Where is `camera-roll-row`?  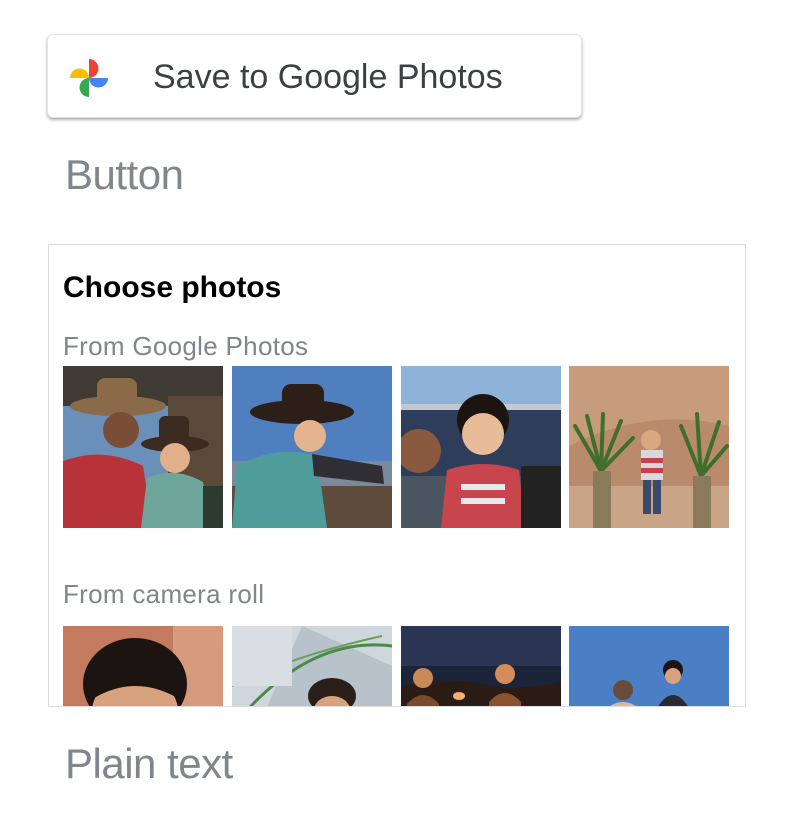
camera-roll-row is located at coordinates (398, 666).